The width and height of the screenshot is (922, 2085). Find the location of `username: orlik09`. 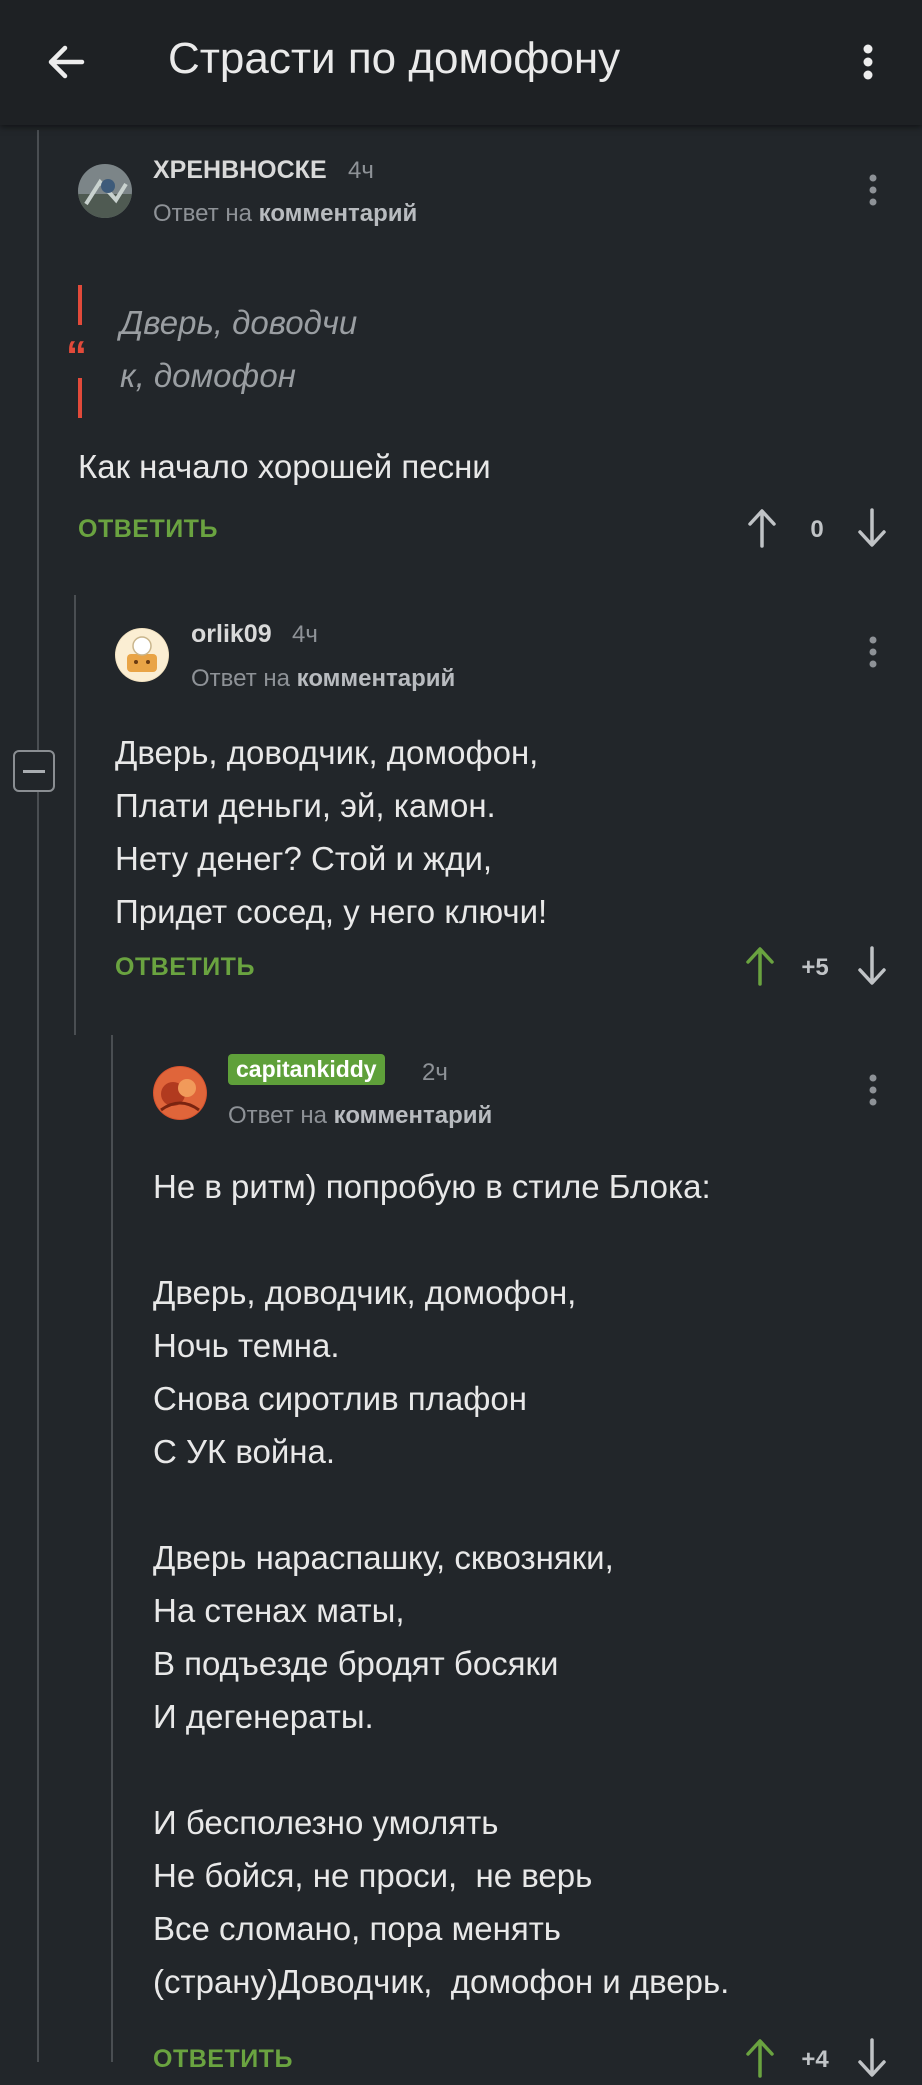

username: orlik09 is located at coordinates (231, 634).